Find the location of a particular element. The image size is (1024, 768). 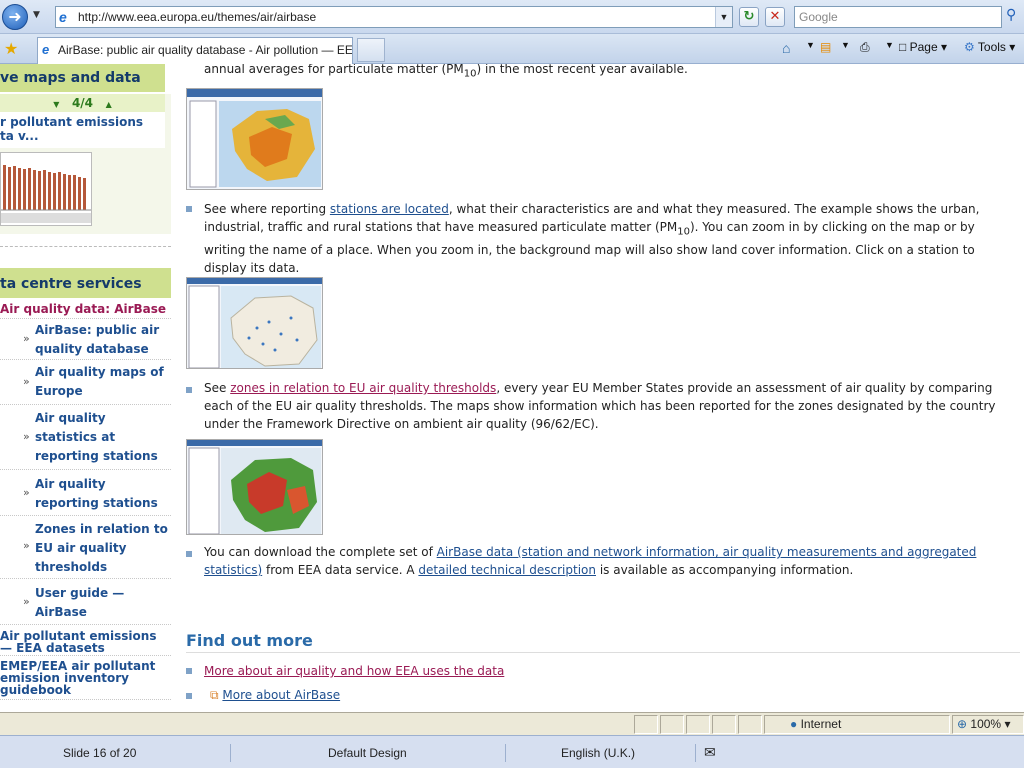

home-icon: ⌂ is located at coordinates (786, 48).